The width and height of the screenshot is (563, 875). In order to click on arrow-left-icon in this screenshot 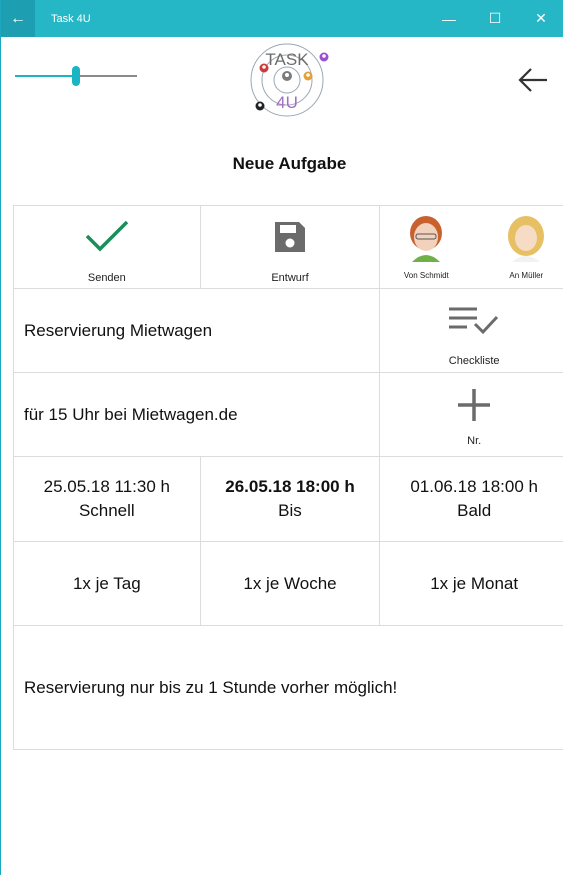, I will do `click(533, 80)`.